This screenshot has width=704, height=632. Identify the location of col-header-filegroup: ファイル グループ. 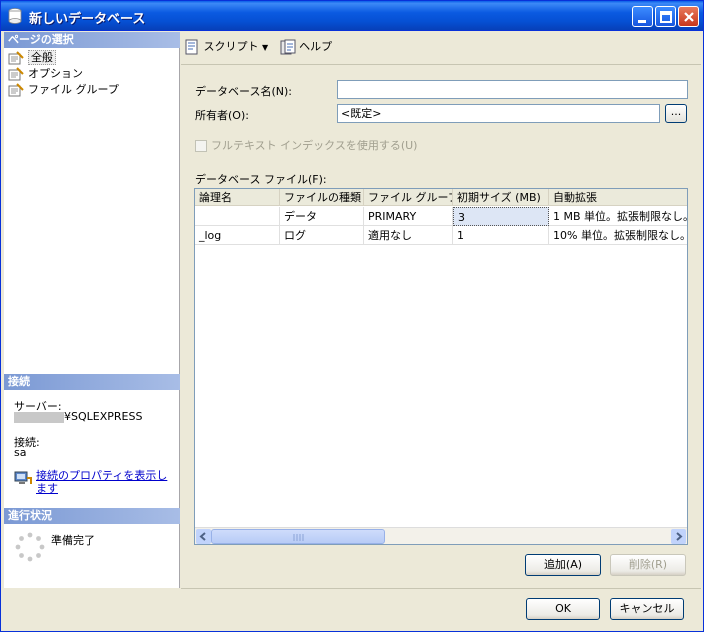
(408, 197).